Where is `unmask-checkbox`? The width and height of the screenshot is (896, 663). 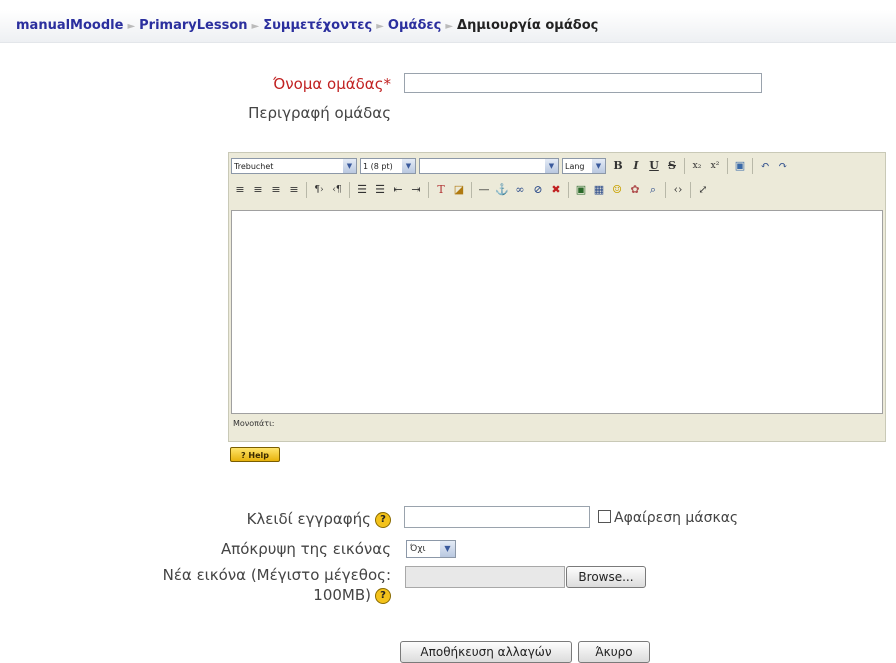
unmask-checkbox is located at coordinates (604, 516).